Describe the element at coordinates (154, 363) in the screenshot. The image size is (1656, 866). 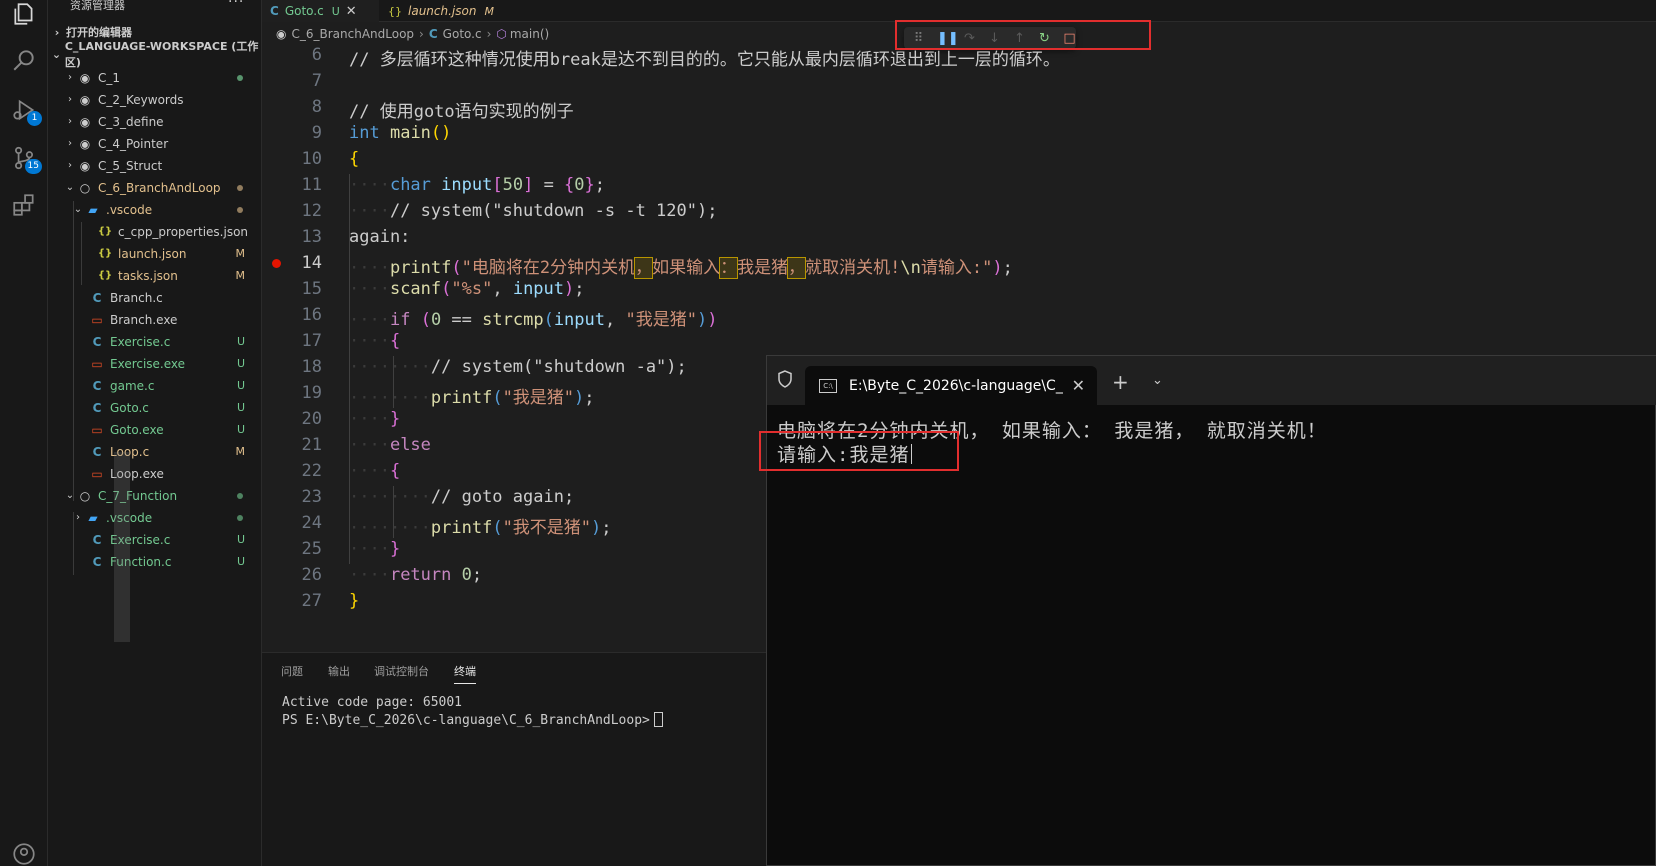
I see `tree-file-exercise-exe: ▭ Exercise.exe U` at that location.